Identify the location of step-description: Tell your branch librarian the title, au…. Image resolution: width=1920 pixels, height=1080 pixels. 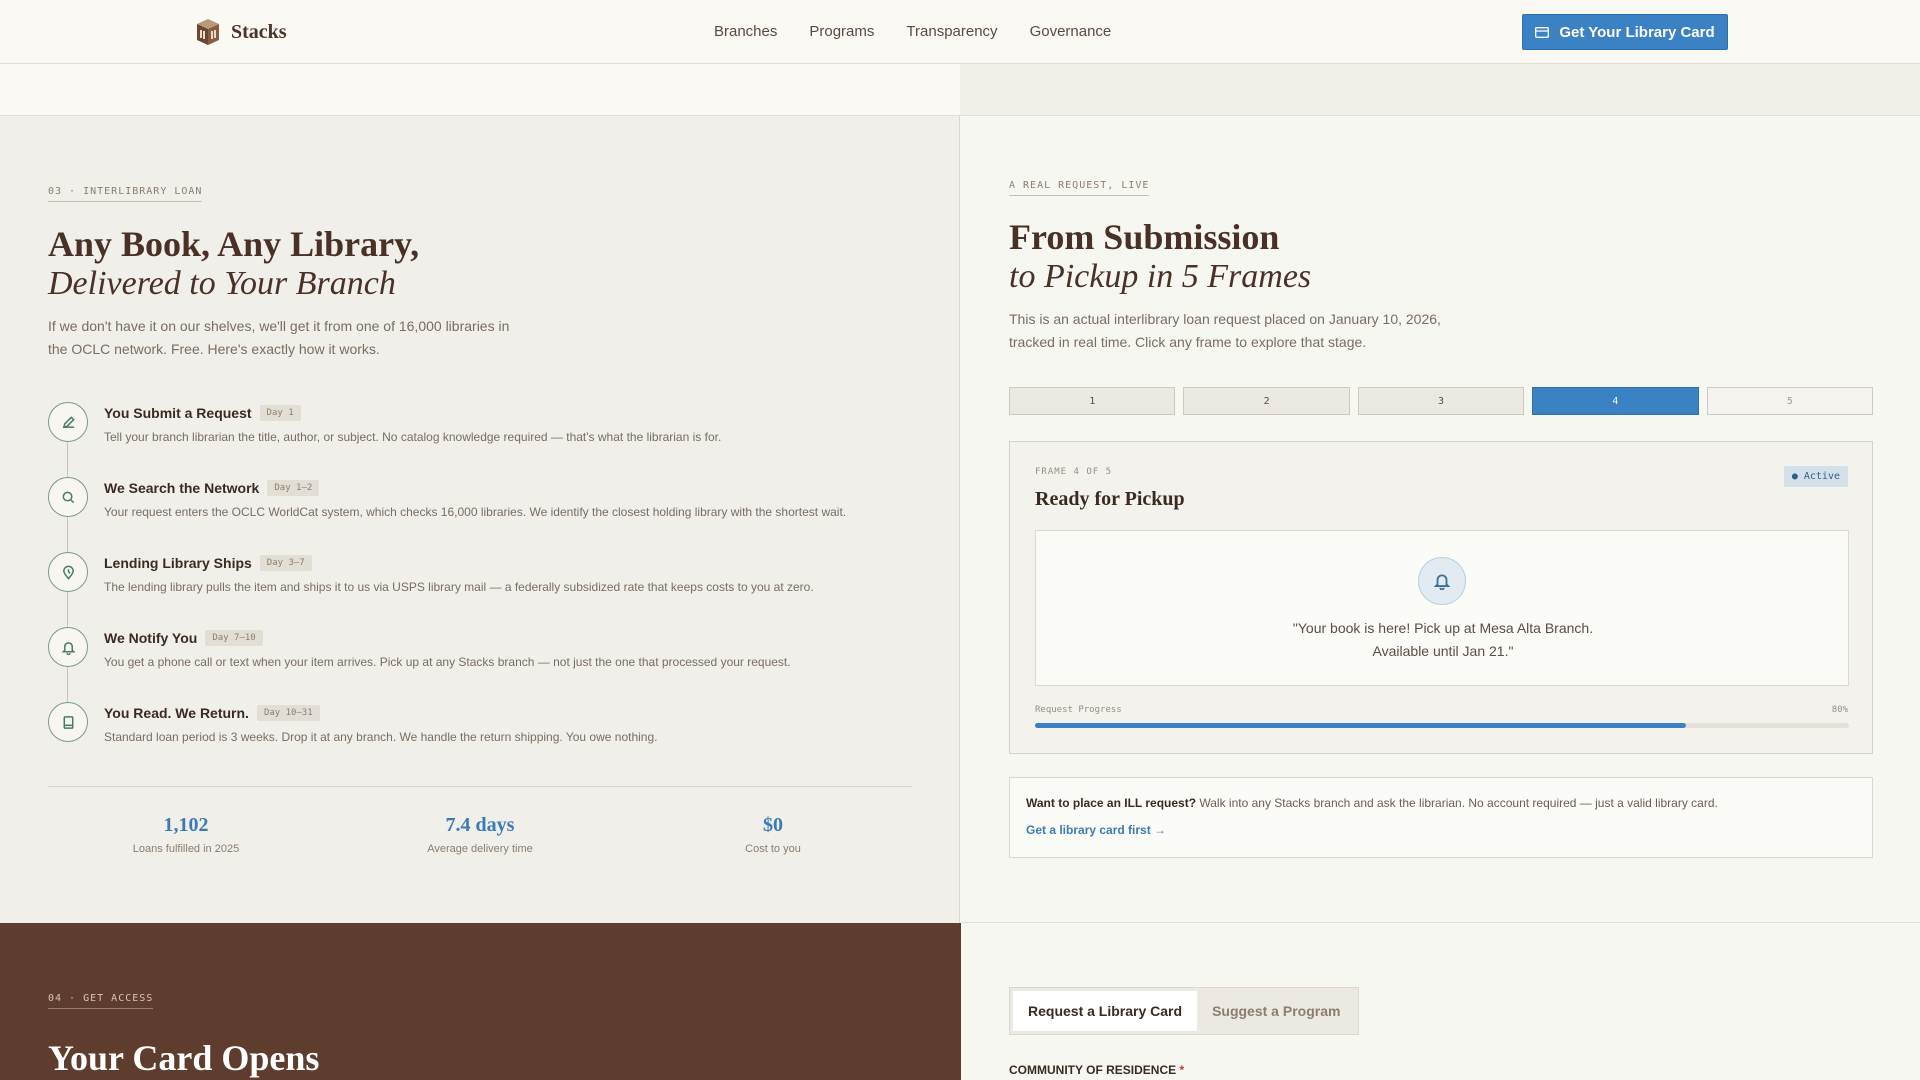
(413, 437).